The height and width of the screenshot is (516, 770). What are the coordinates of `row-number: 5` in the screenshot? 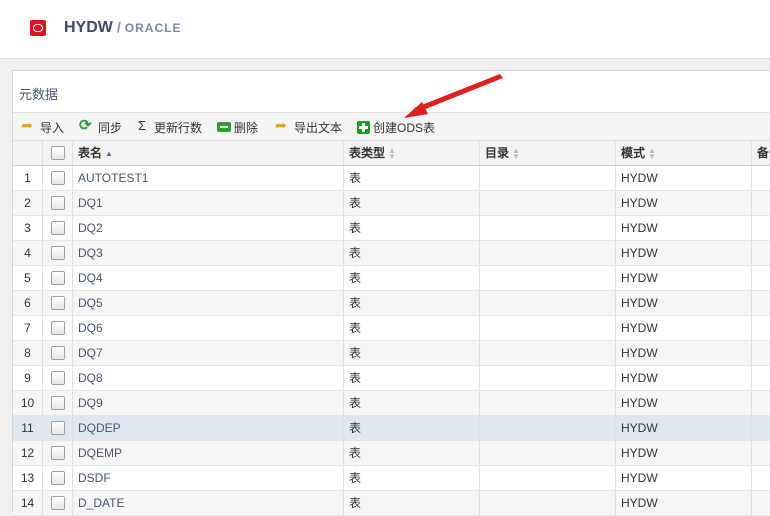 It's located at (28, 278).